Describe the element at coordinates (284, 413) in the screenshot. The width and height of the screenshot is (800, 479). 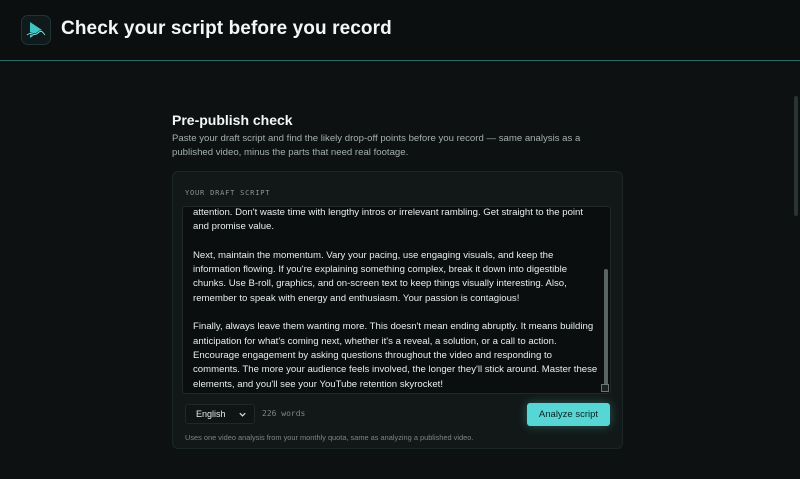
I see `word-count: 226 words` at that location.